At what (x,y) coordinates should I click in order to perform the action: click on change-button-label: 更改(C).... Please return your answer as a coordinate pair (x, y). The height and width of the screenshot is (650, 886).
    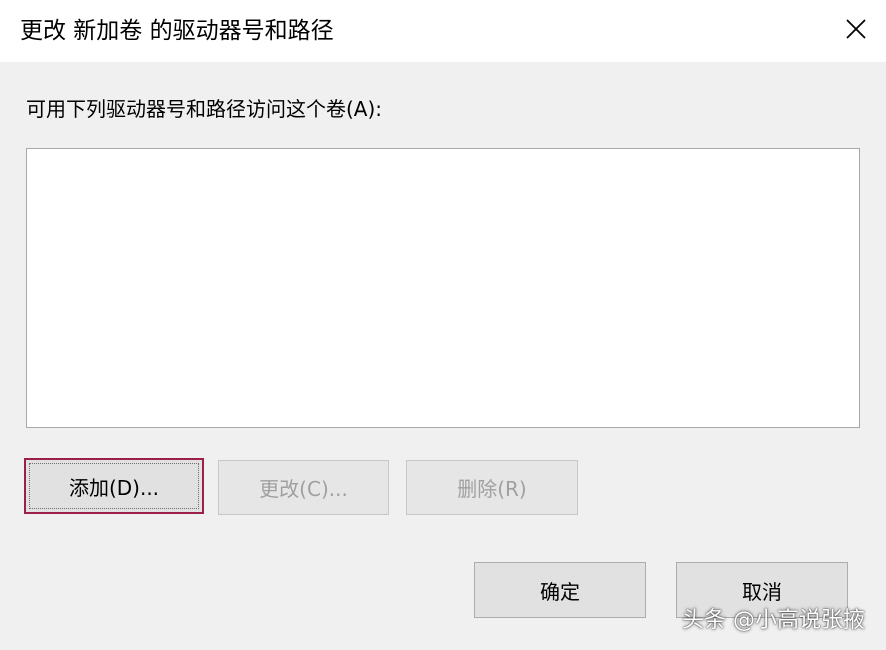
    Looking at the image, I should click on (303, 489).